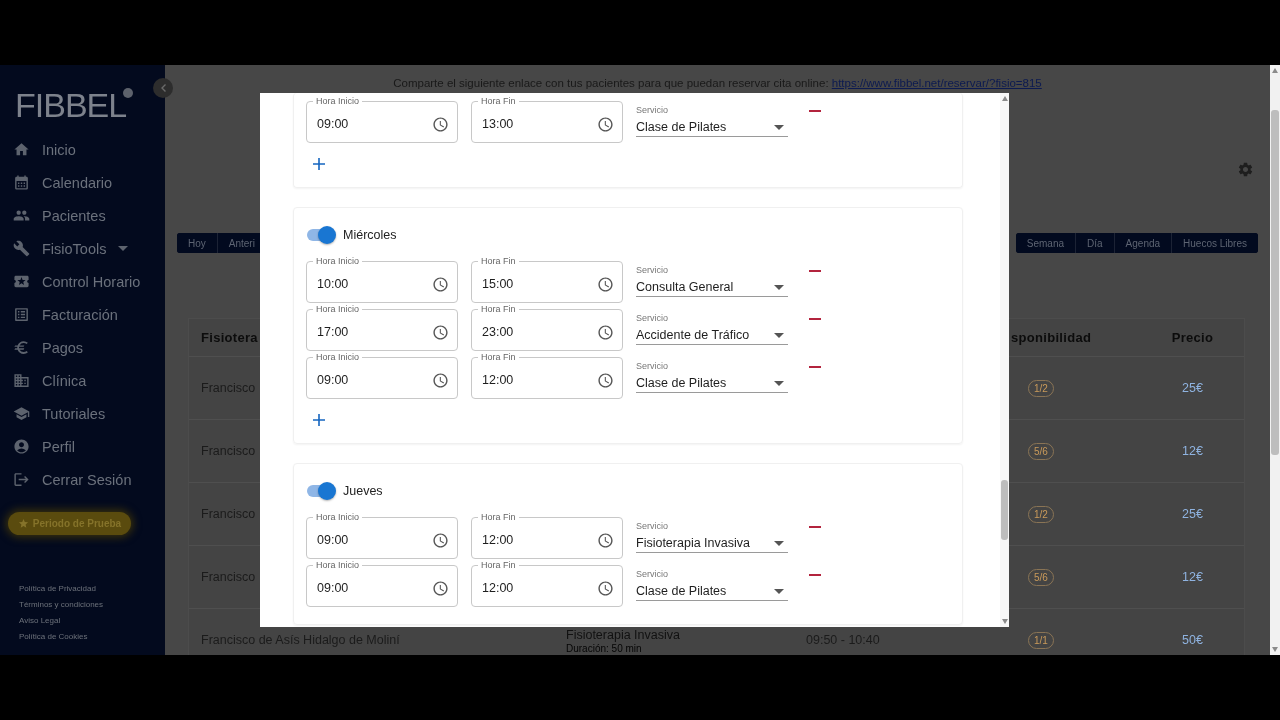 The width and height of the screenshot is (1280, 720). Describe the element at coordinates (23, 523) in the screenshot. I see `star-icon` at that location.